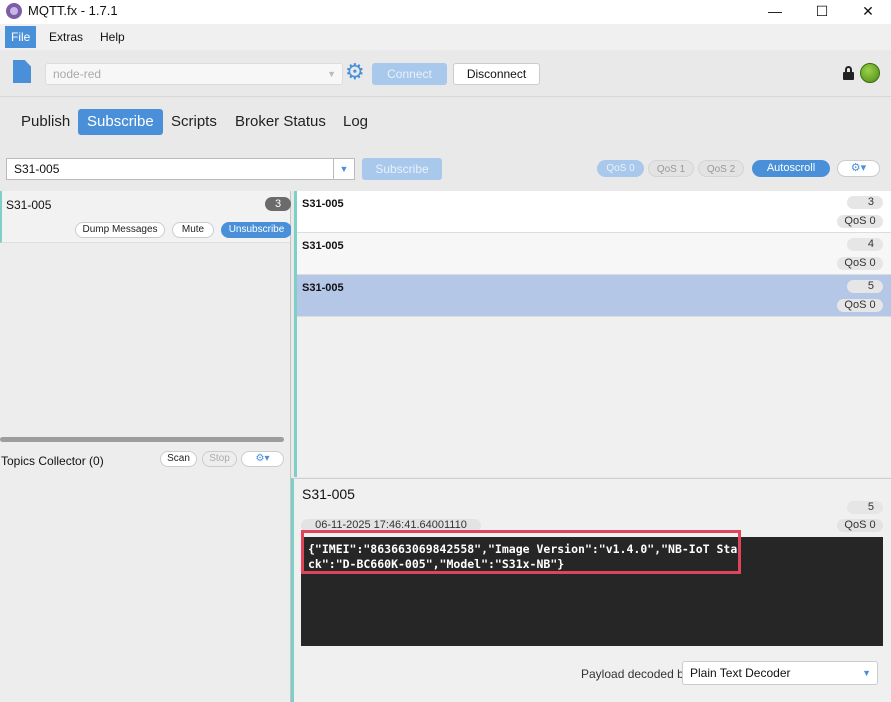 Image resolution: width=891 pixels, height=702 pixels. Describe the element at coordinates (409, 74) in the screenshot. I see `connect-button: Connect` at that location.